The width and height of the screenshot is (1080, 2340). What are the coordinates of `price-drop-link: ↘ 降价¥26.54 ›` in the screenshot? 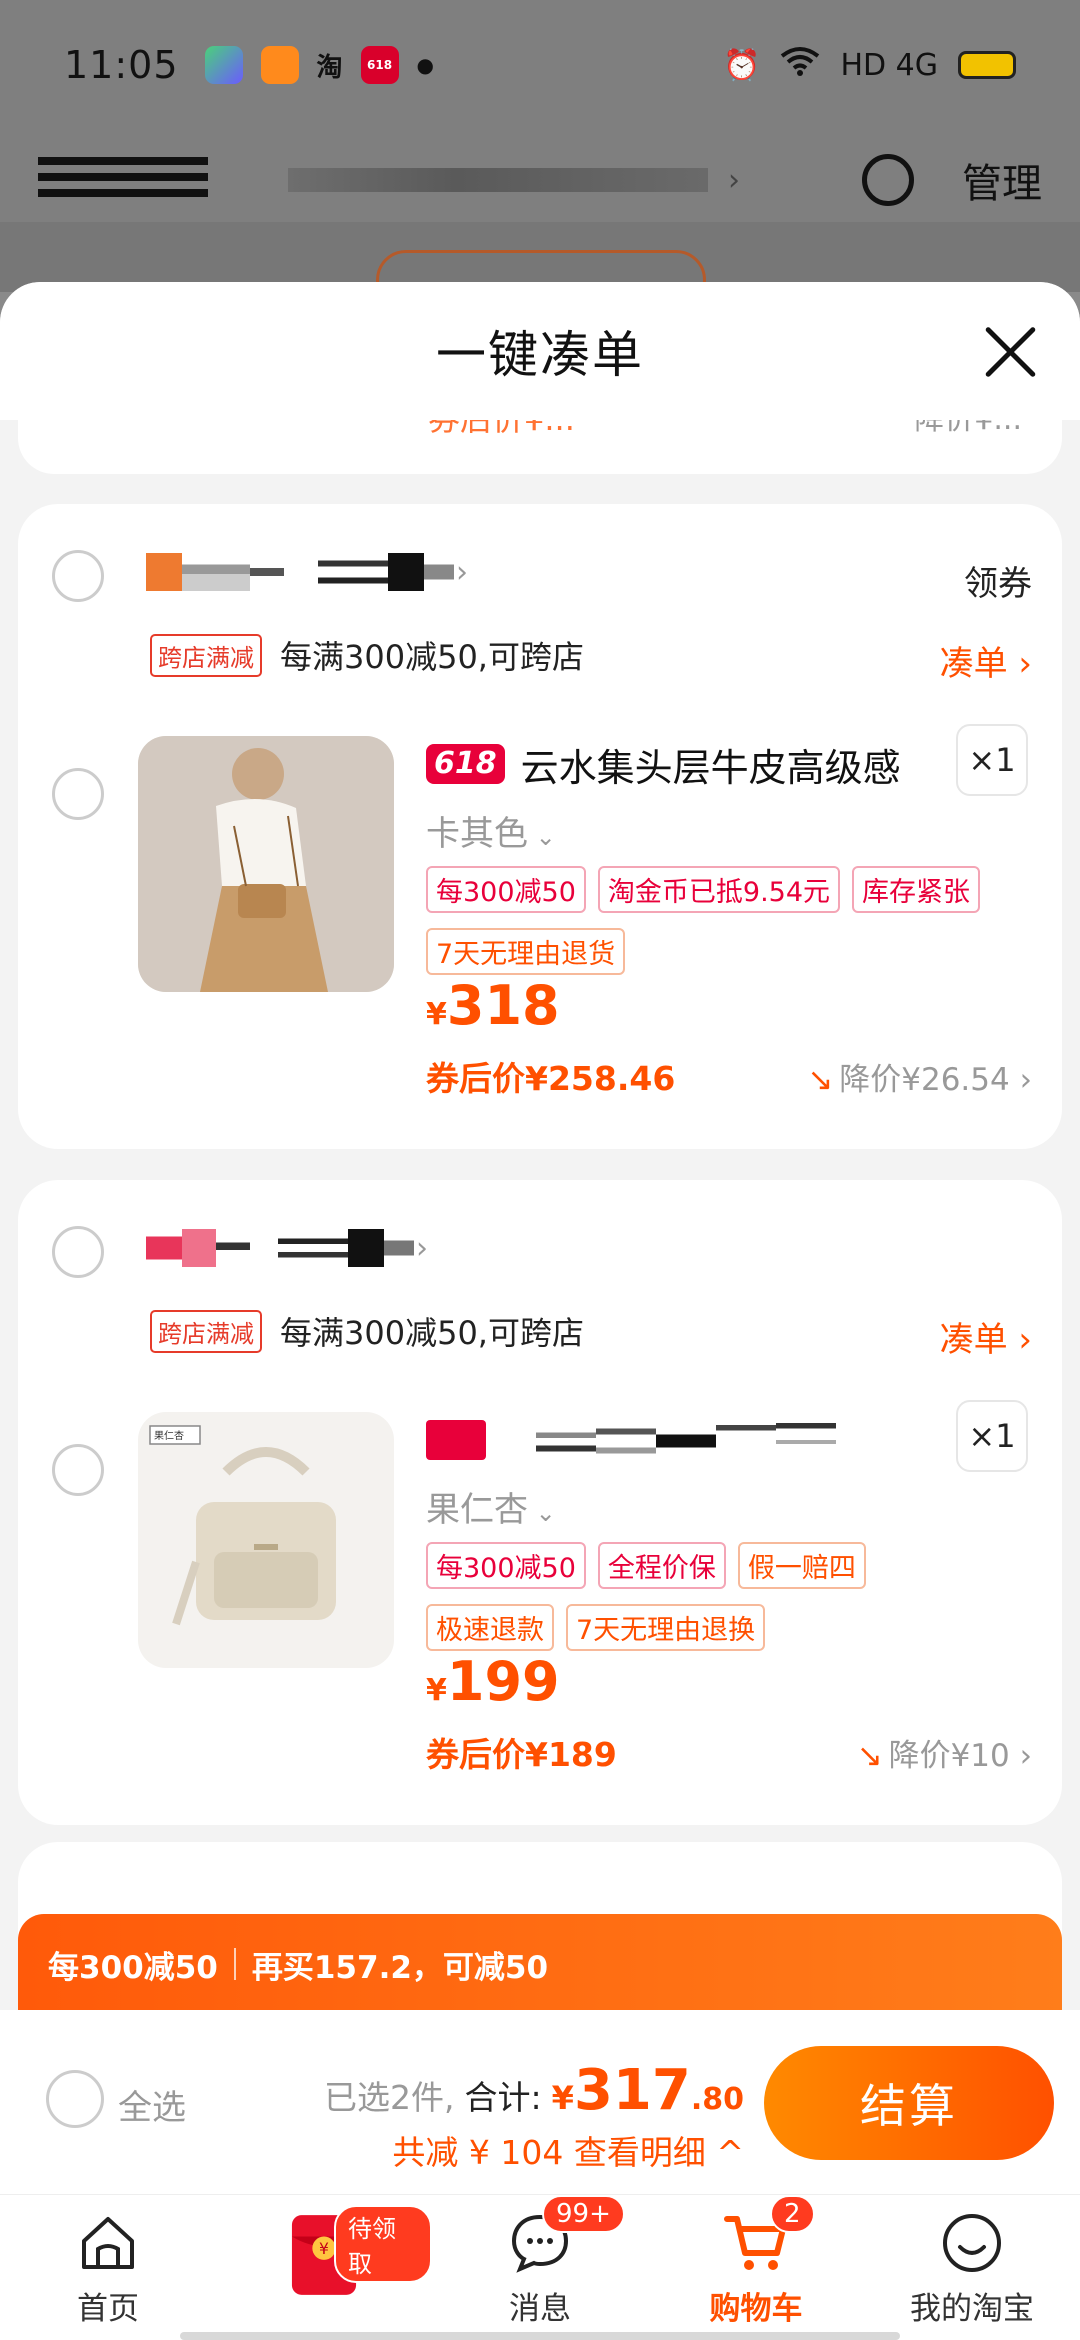 It's located at (919, 1076).